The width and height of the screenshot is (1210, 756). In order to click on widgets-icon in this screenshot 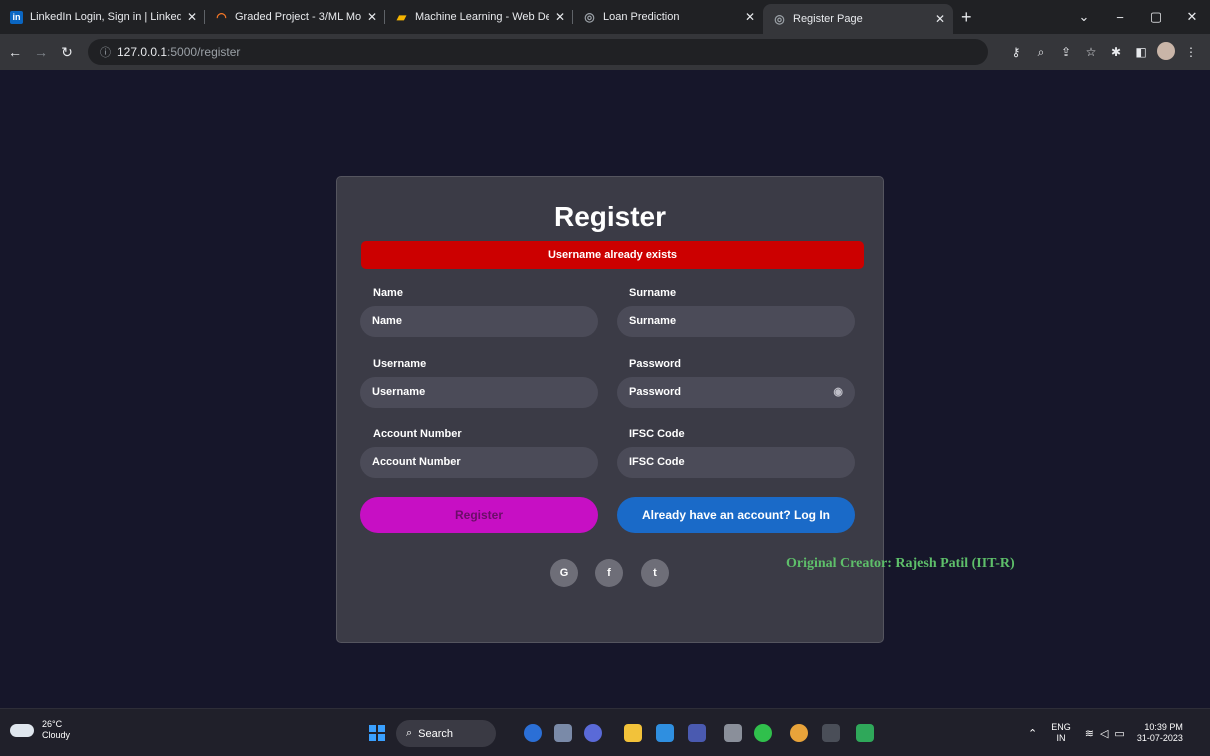, I will do `click(563, 733)`.